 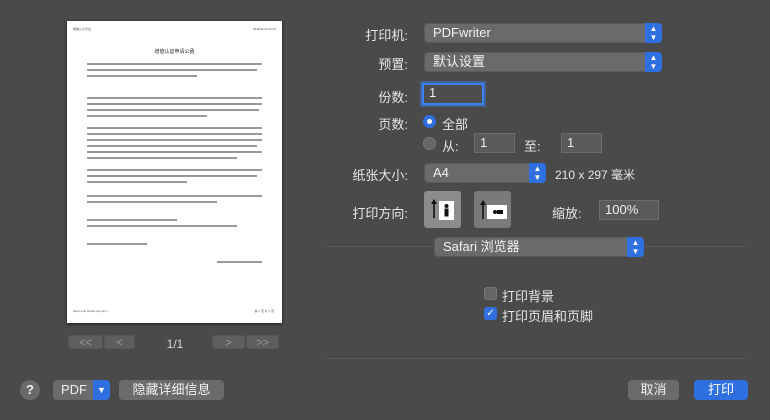 What do you see at coordinates (264, 311) in the screenshot?
I see `preview-footer-right: 第 1 页 共 1 页` at bounding box center [264, 311].